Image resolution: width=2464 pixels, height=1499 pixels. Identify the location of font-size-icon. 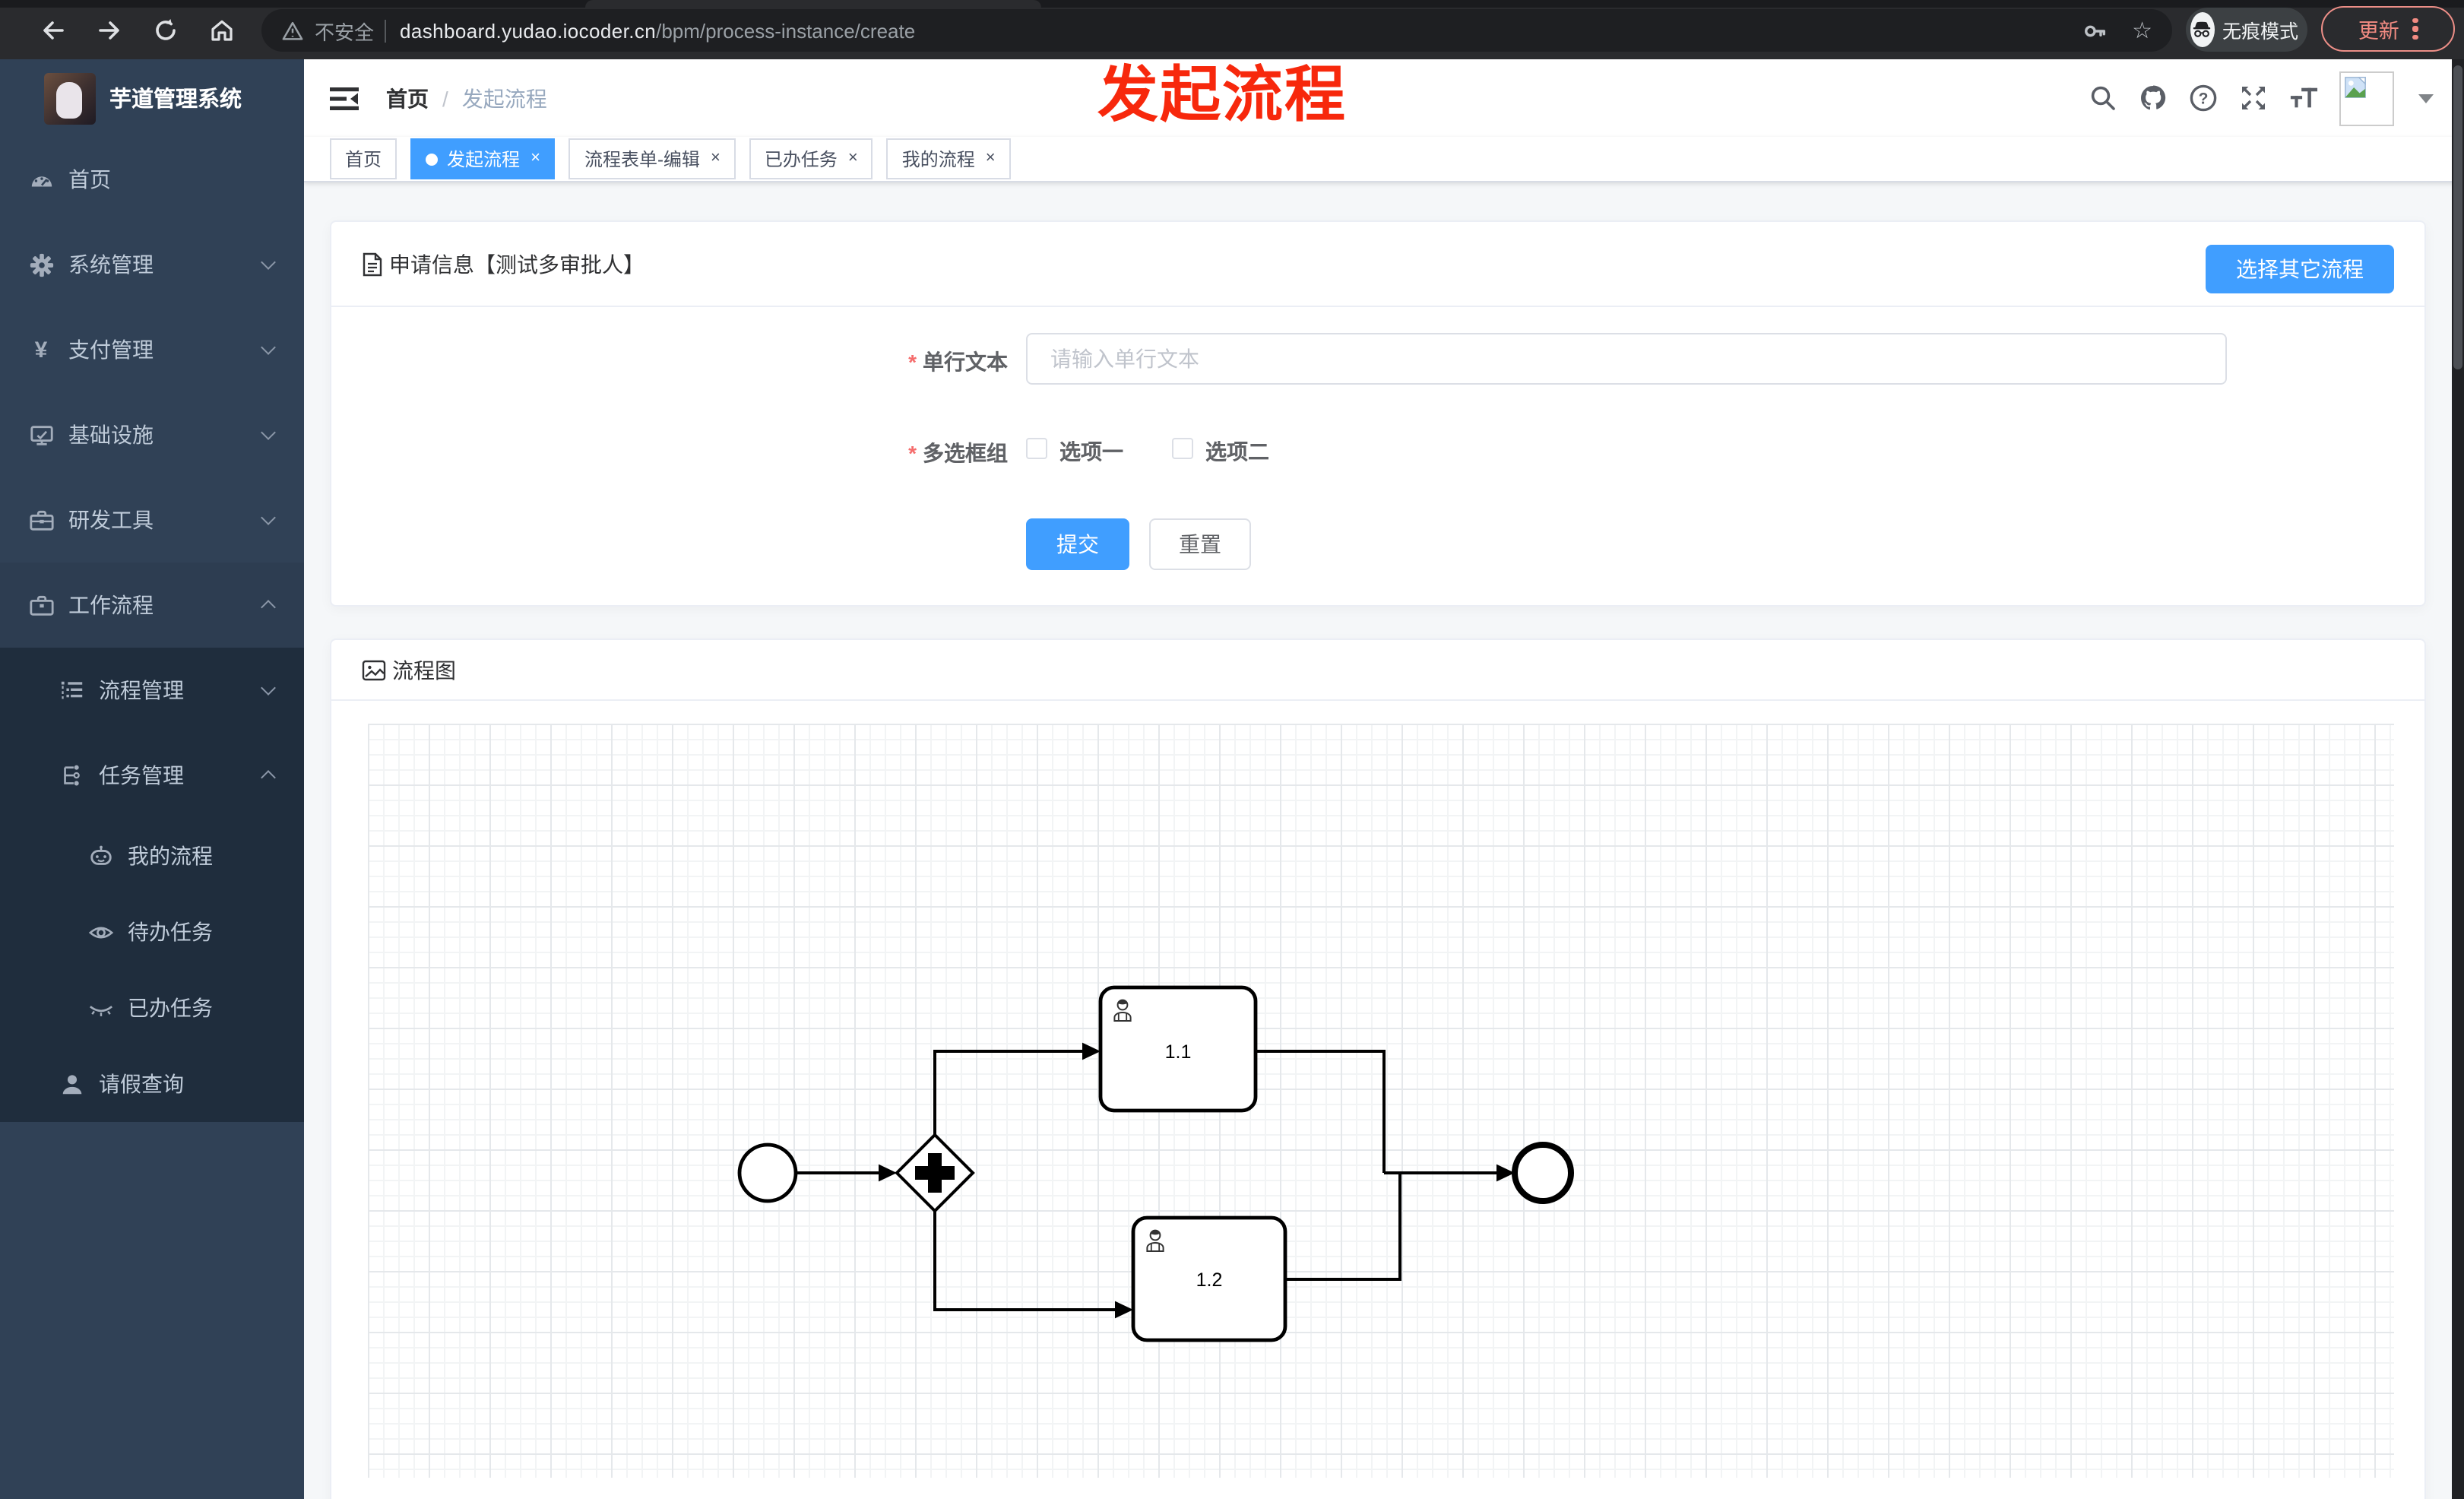
(2303, 99).